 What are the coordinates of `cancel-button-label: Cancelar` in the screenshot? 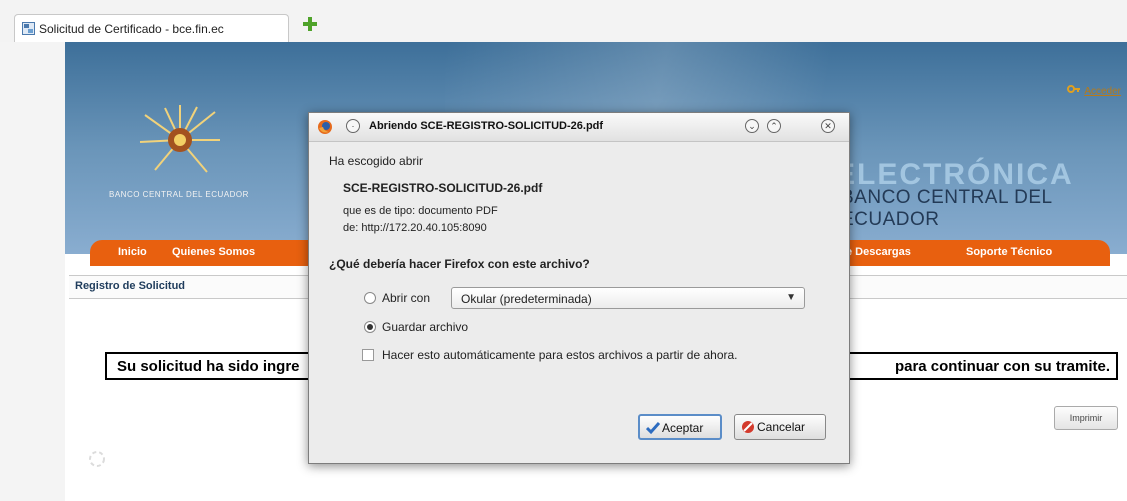 It's located at (781, 427).